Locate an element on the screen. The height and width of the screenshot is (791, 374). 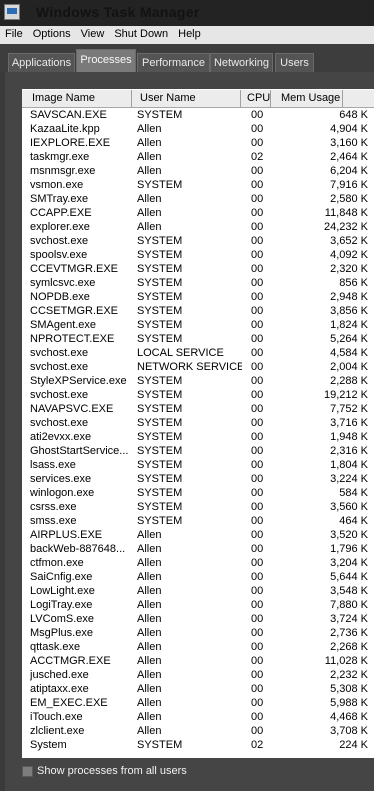
table-row: LogiTray.exe Allen 00 7,880 K is located at coordinates (198, 605).